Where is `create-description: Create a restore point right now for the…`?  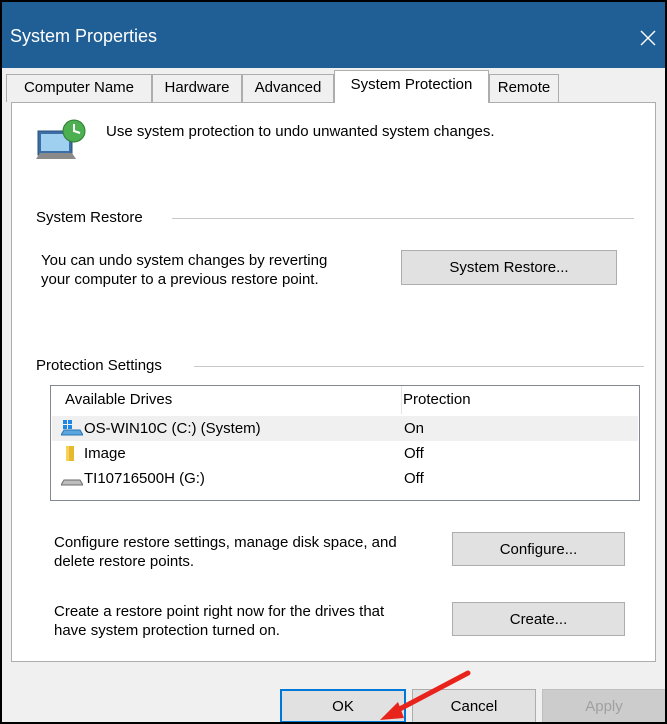 create-description: Create a restore point right now for the… is located at coordinates (219, 621).